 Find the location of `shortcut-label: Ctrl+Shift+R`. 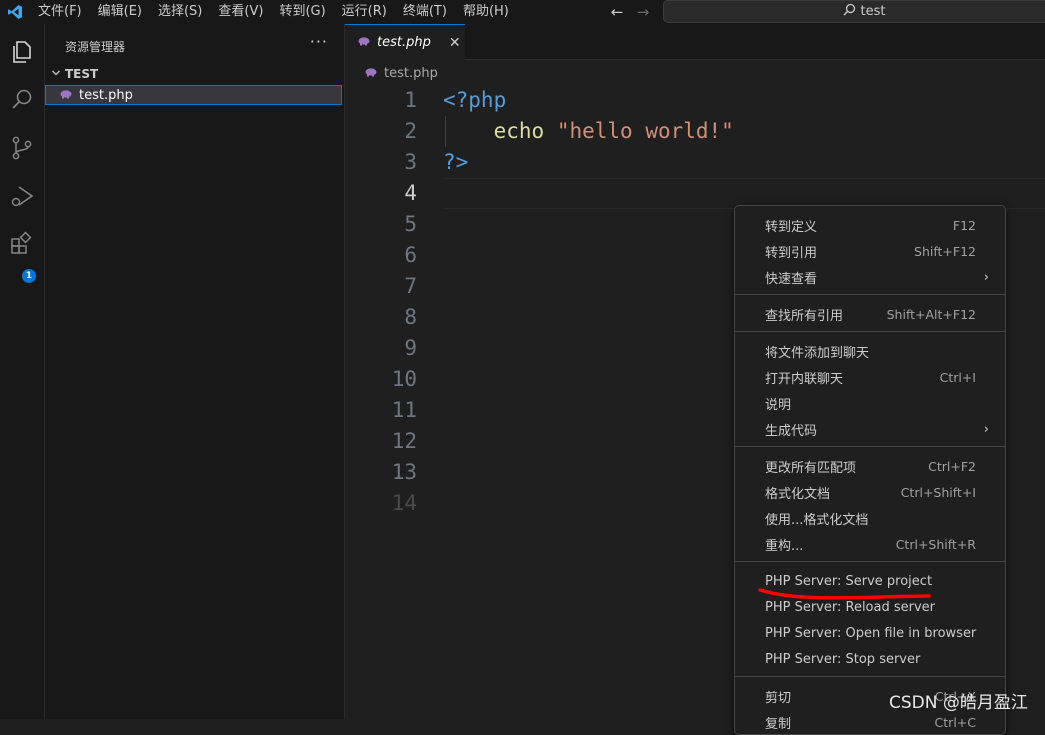

shortcut-label: Ctrl+Shift+R is located at coordinates (935, 544).